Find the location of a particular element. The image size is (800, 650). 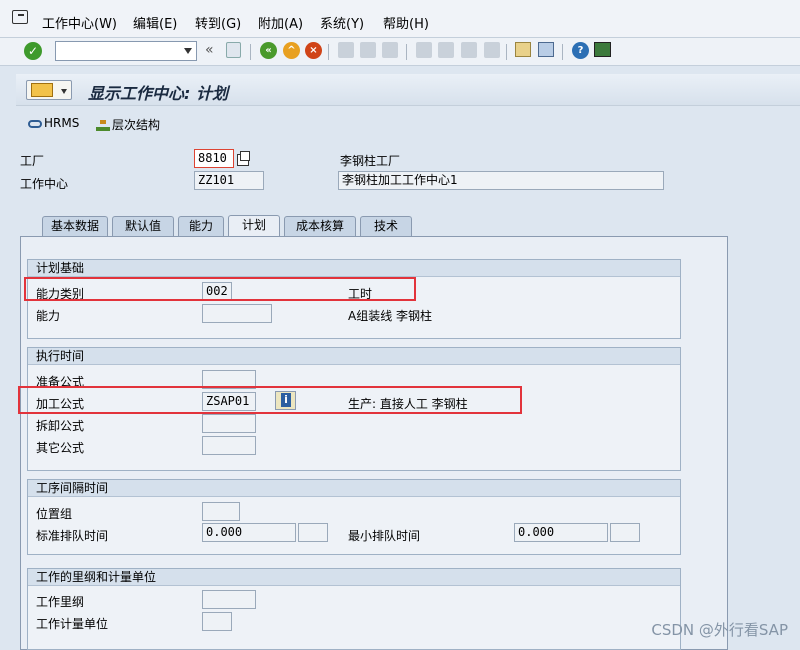

menu-bar: 工作中心(W) 编辑(E) 转到(G) 附加(A) 系统(Y) 帮助(H) is located at coordinates (400, 19).